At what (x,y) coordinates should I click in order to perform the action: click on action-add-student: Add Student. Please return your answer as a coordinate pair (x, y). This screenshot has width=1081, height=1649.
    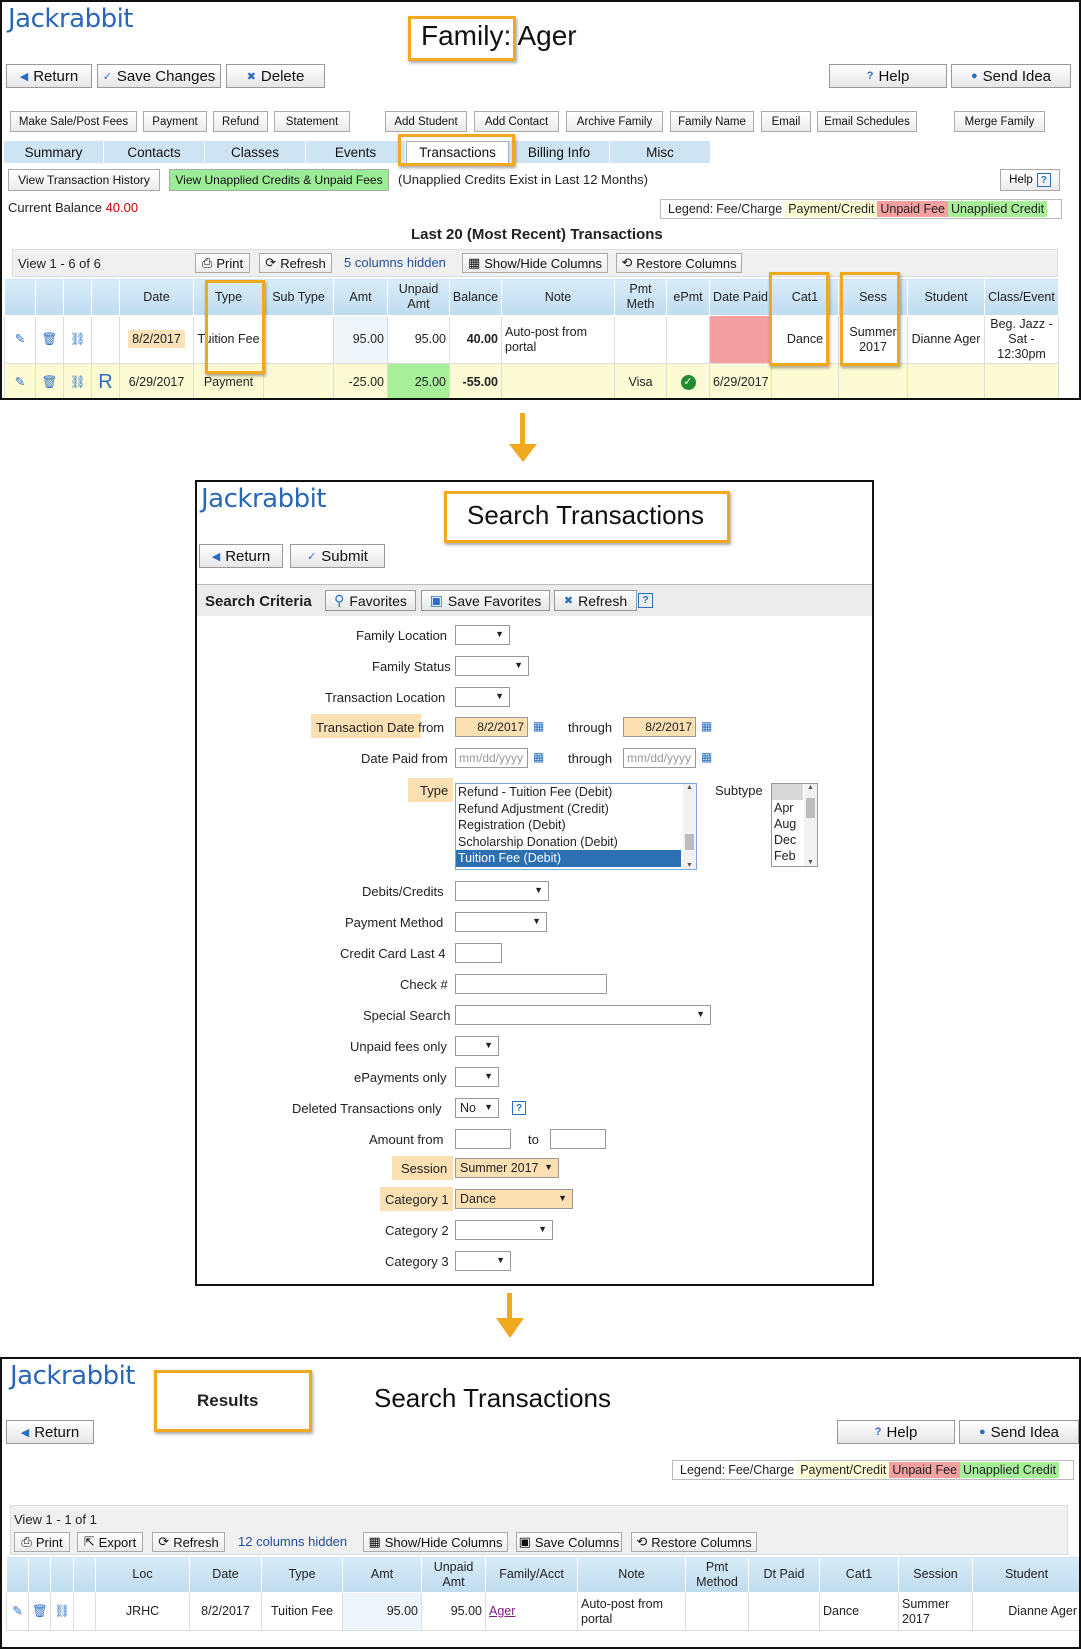
    Looking at the image, I should click on (426, 121).